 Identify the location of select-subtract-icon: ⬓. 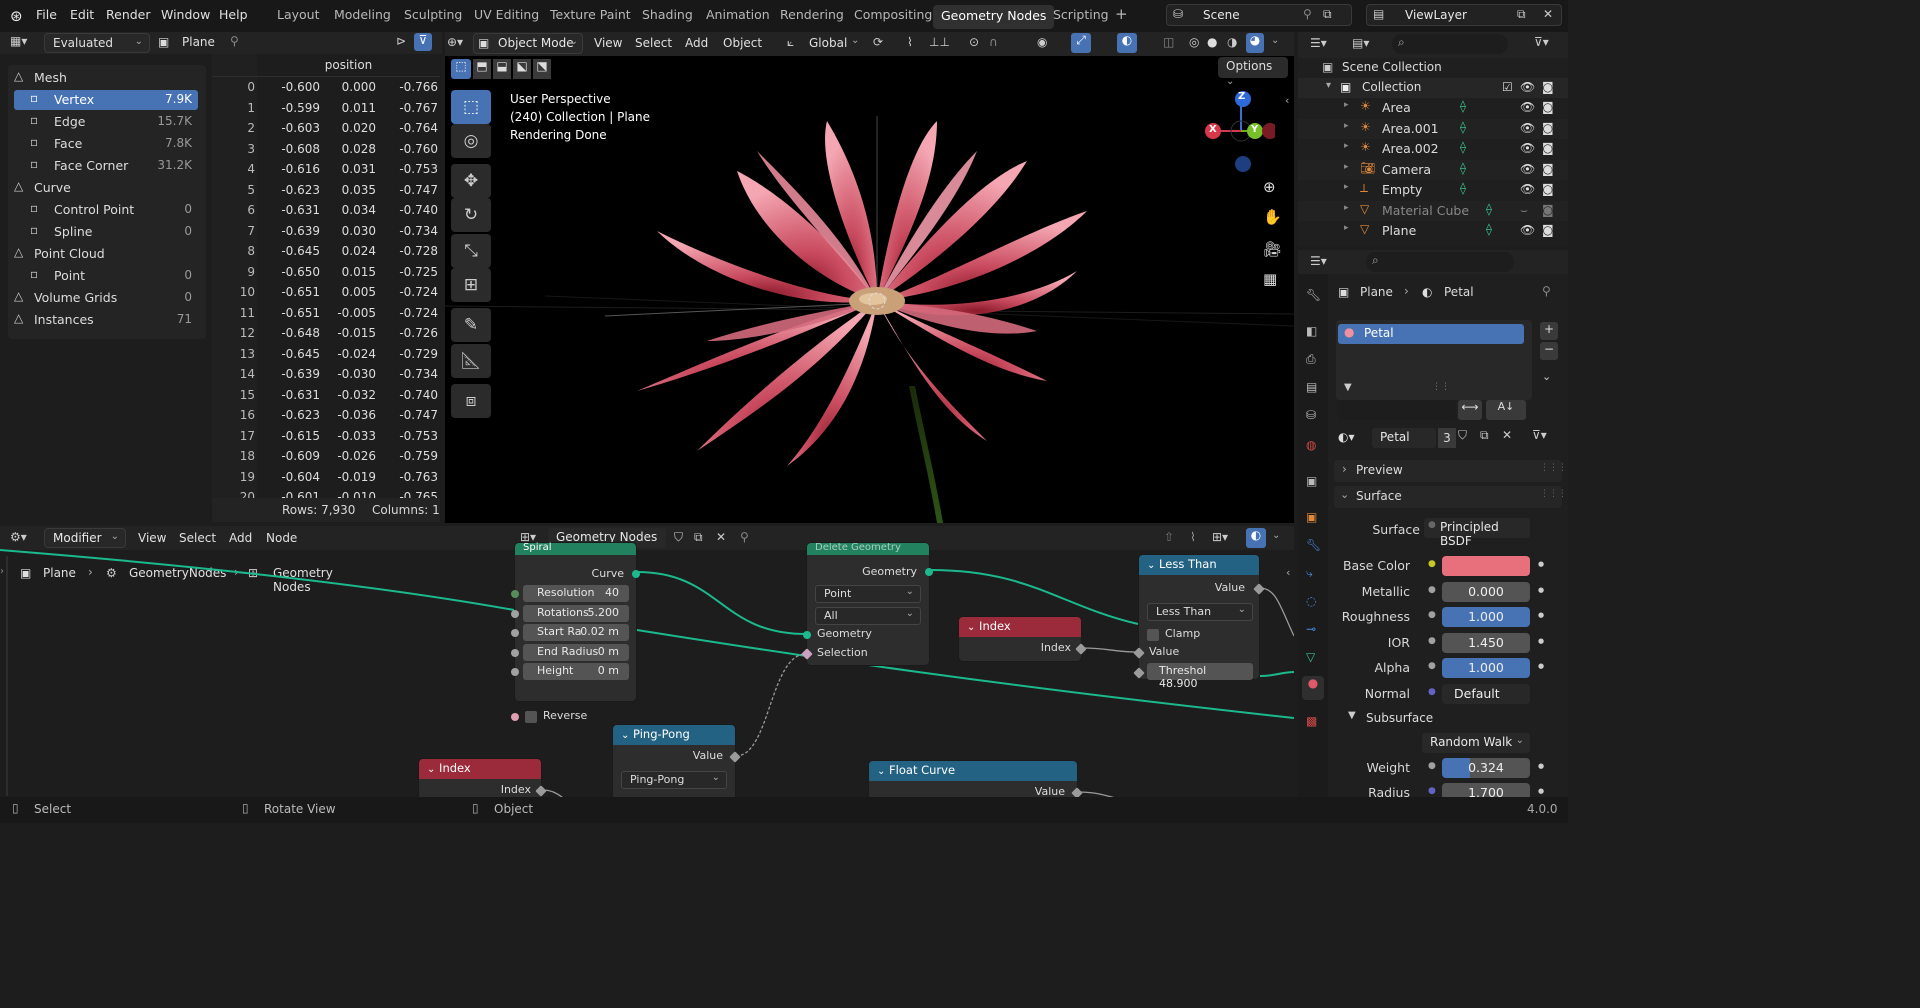
(502, 69).